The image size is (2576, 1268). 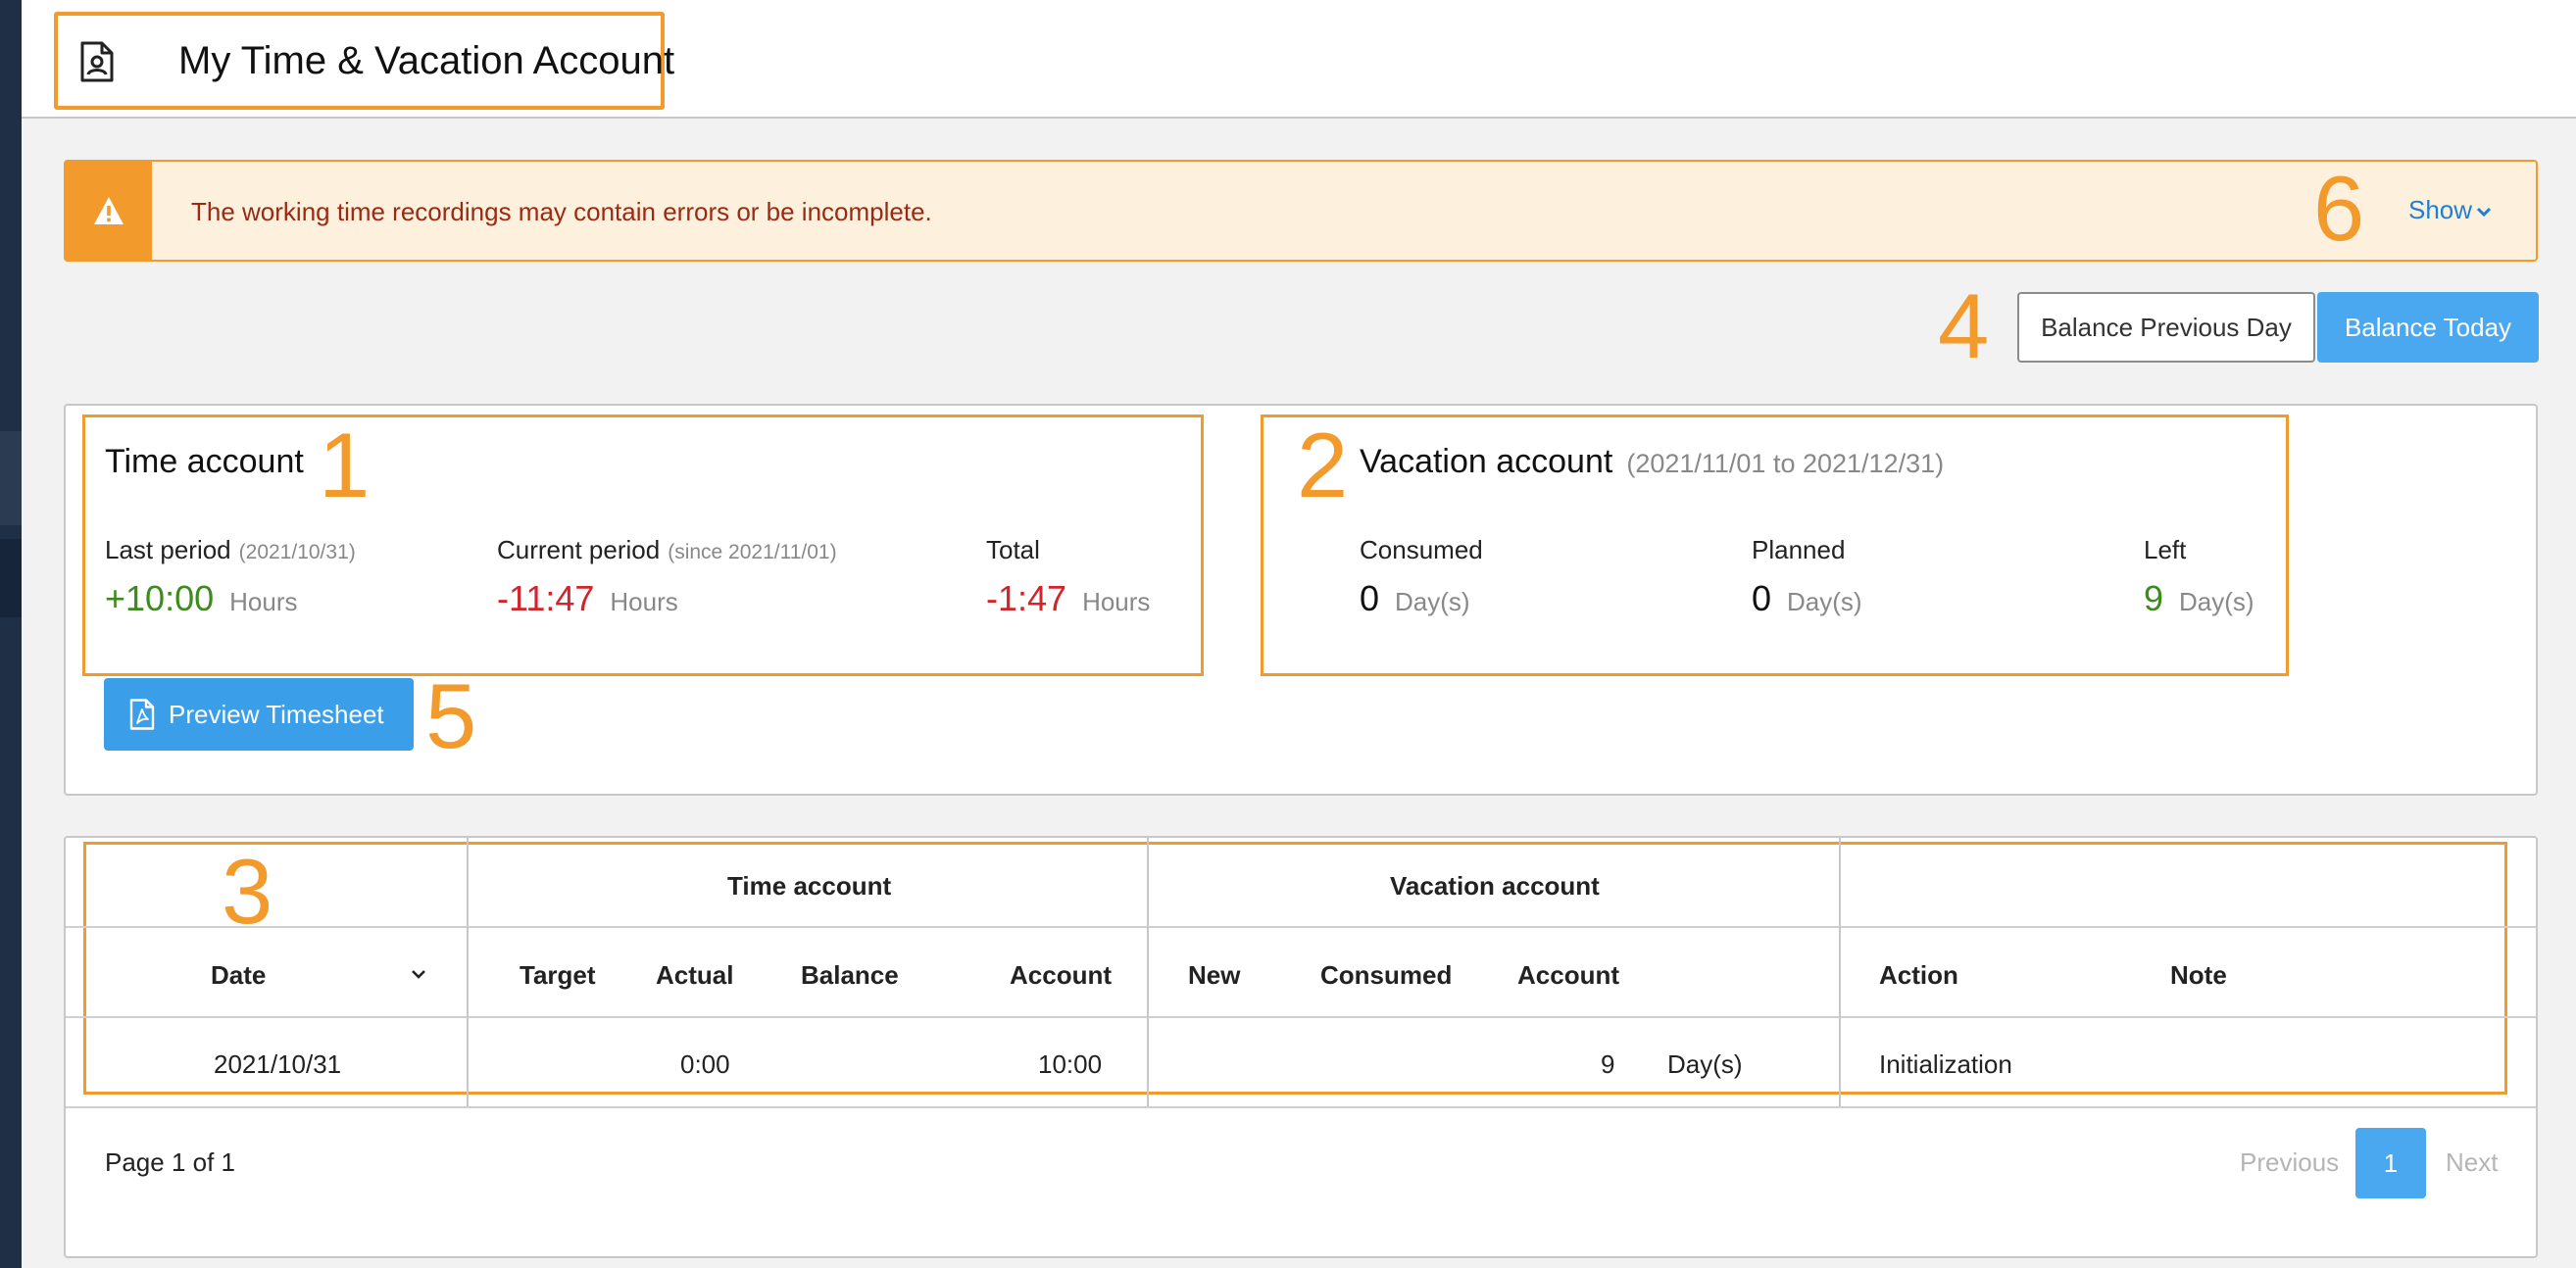 What do you see at coordinates (247, 892) in the screenshot?
I see `marker-3: 3` at bounding box center [247, 892].